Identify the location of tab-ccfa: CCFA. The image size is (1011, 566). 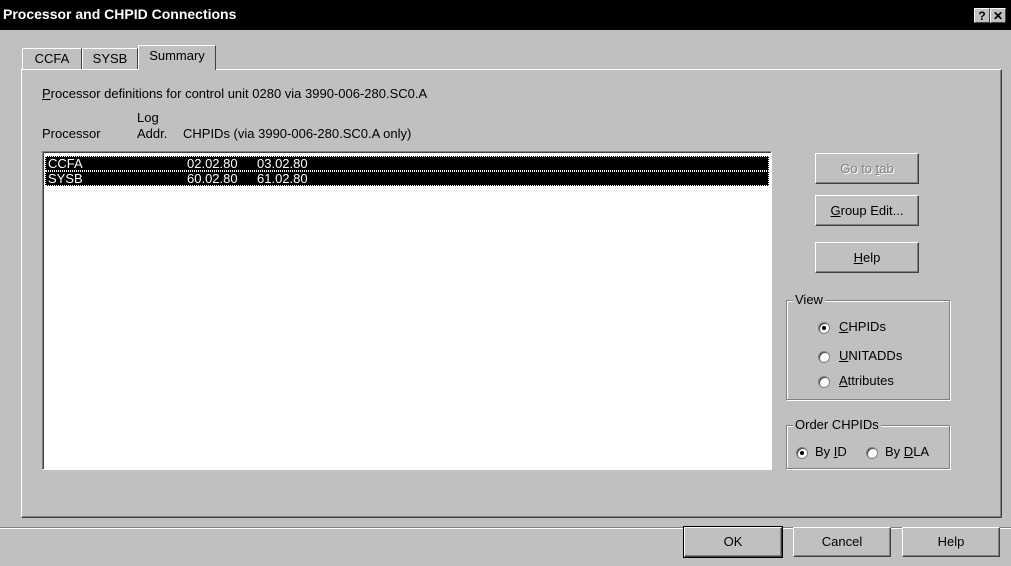
(52, 59).